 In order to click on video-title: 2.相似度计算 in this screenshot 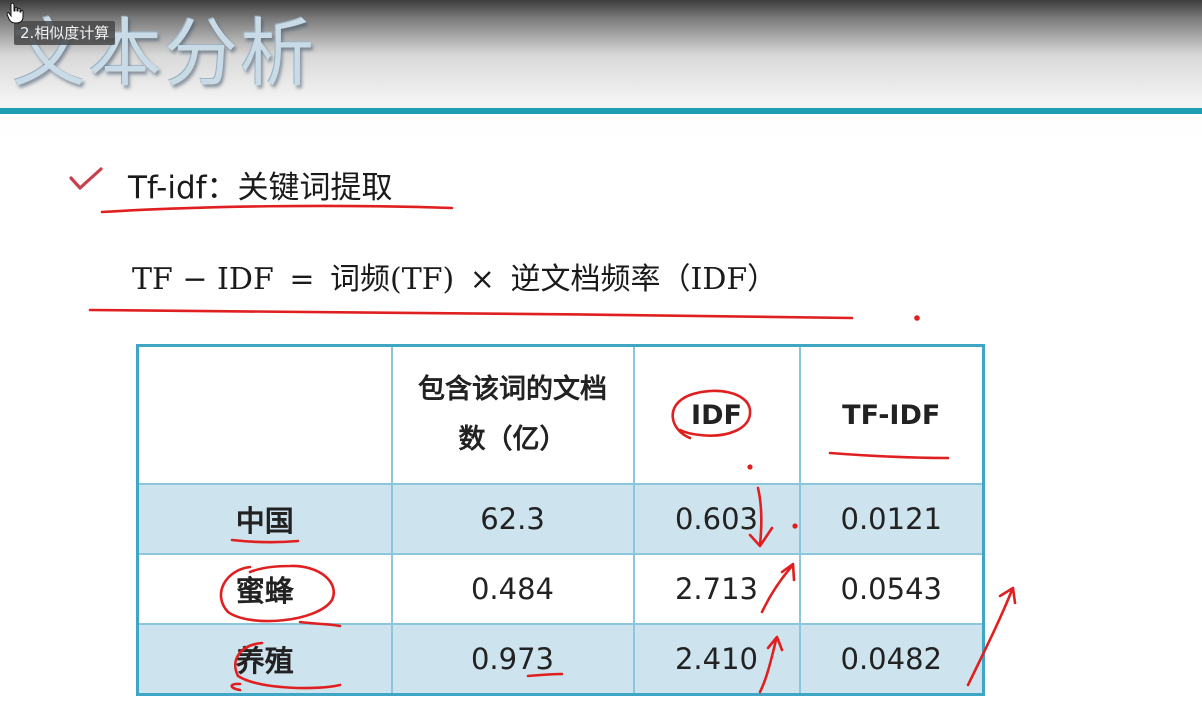, I will do `click(65, 33)`.